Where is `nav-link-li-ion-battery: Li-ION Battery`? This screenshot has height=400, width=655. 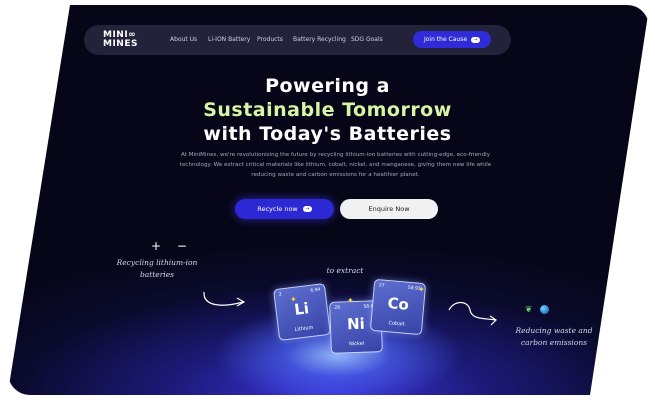 nav-link-li-ion-battery: Li-ION Battery is located at coordinates (229, 39).